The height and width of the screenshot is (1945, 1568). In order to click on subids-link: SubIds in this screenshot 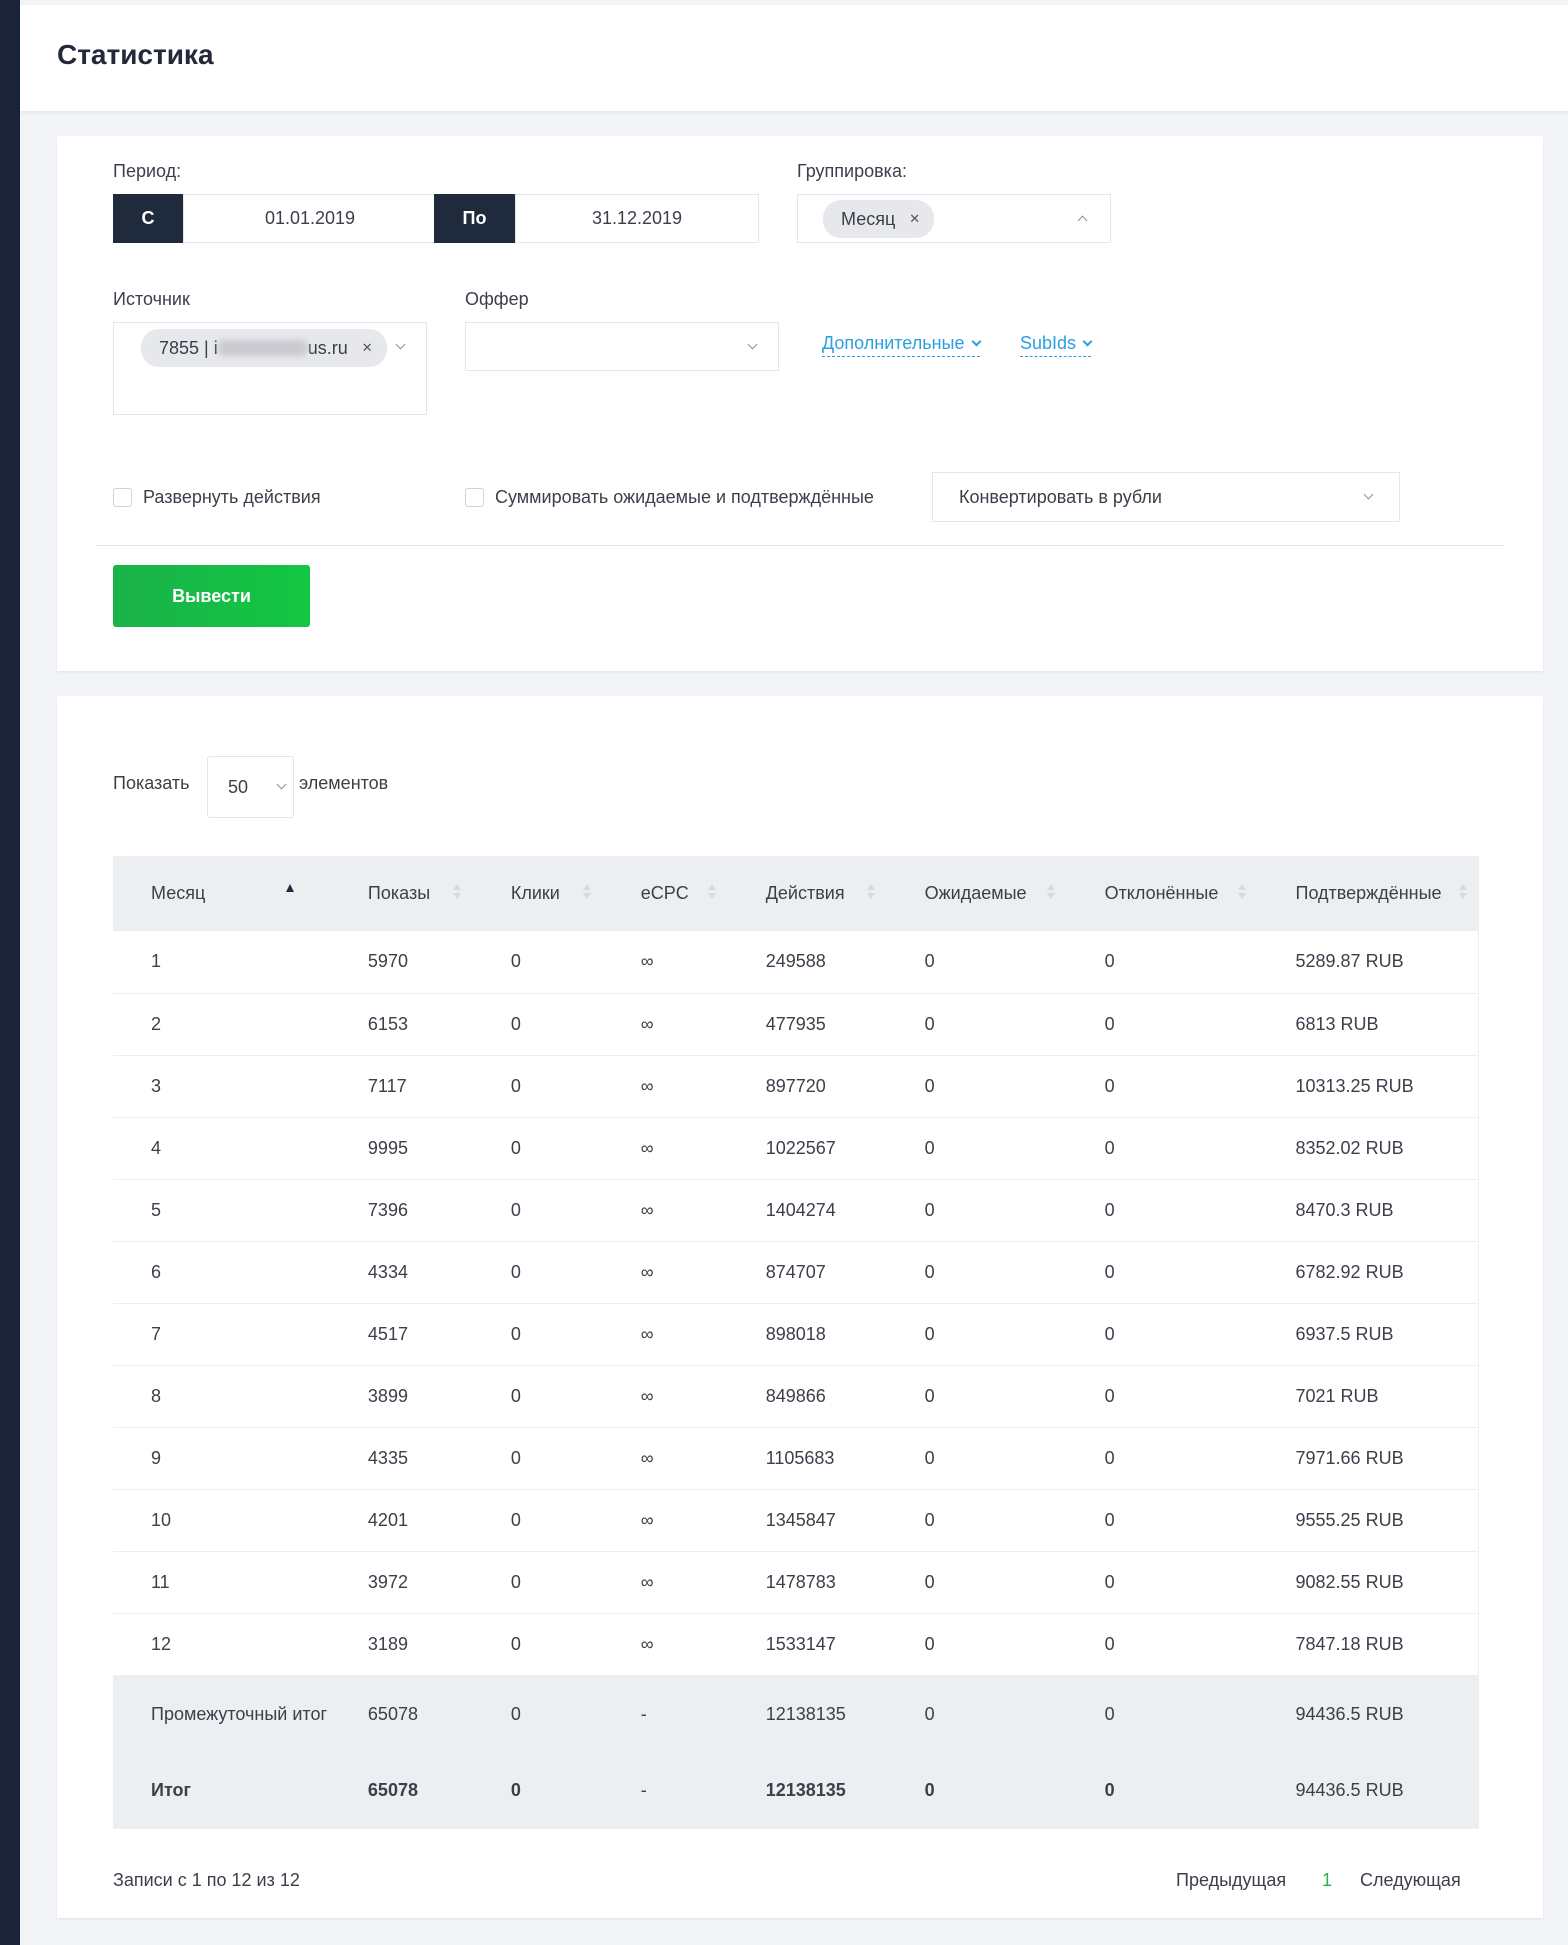, I will do `click(1056, 345)`.